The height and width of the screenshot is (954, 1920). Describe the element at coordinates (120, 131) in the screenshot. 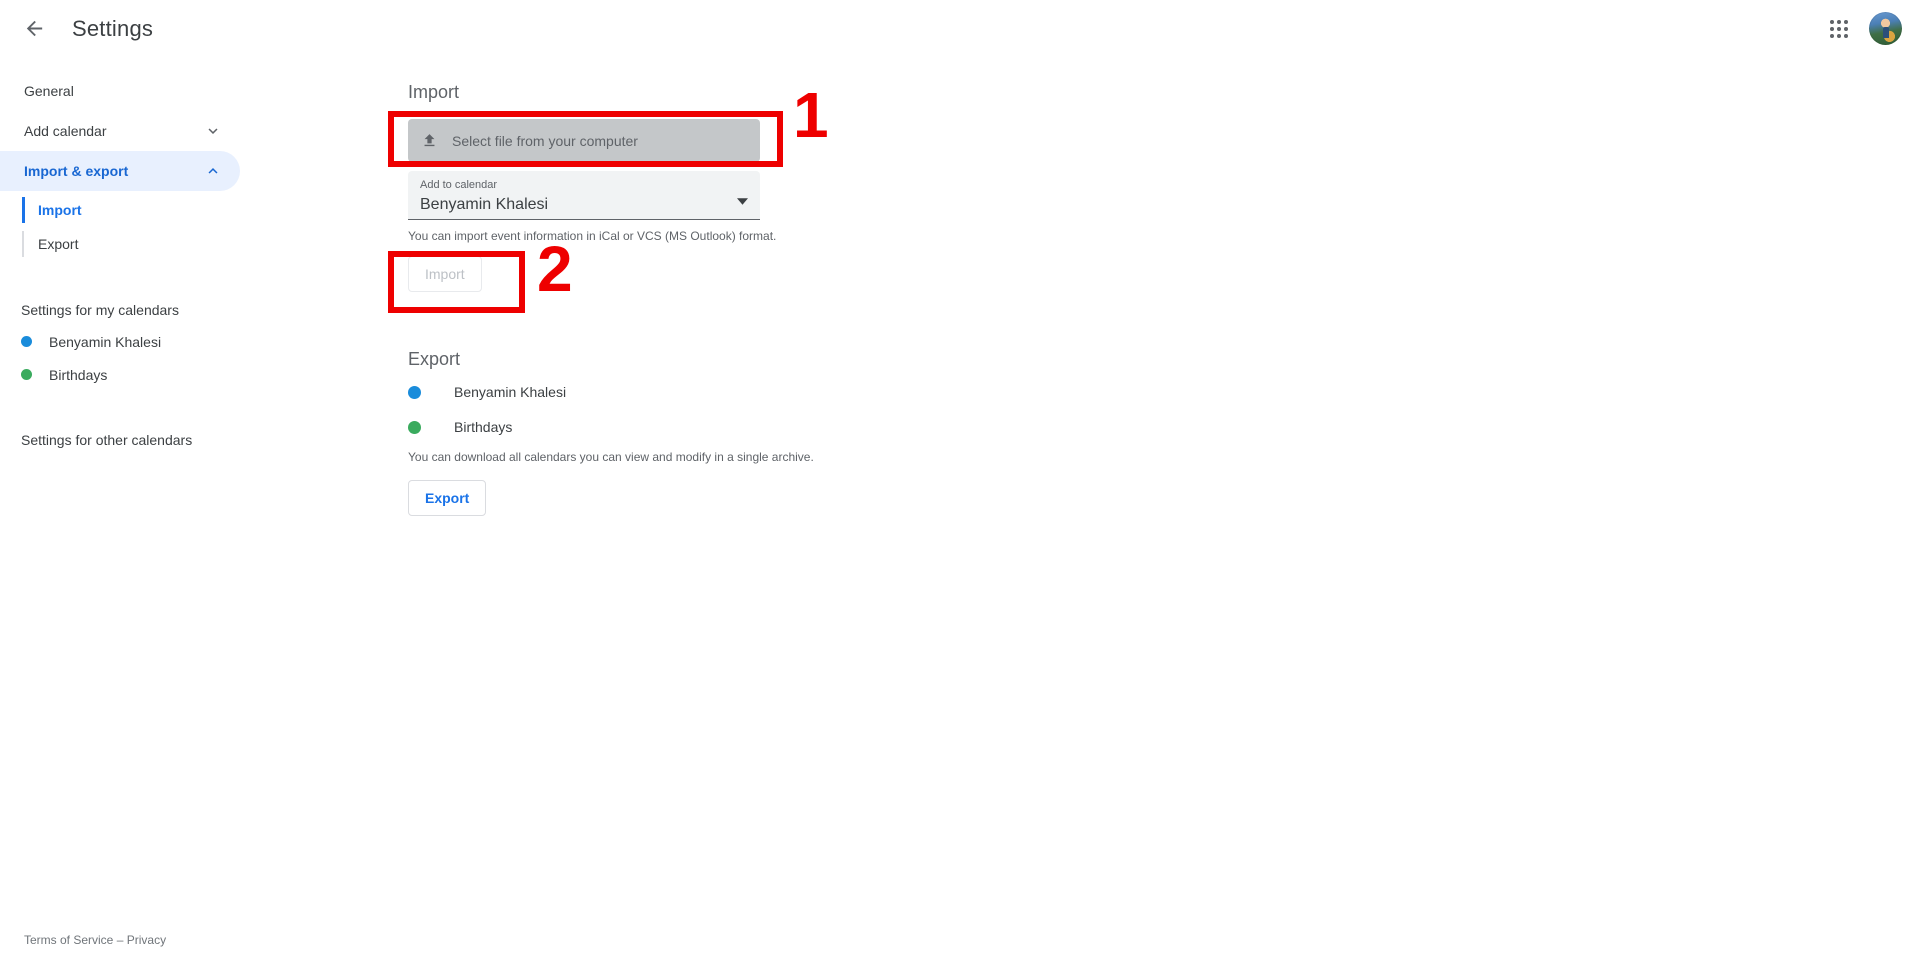

I see `sidebar-item-add-calendar: Add calendar` at that location.